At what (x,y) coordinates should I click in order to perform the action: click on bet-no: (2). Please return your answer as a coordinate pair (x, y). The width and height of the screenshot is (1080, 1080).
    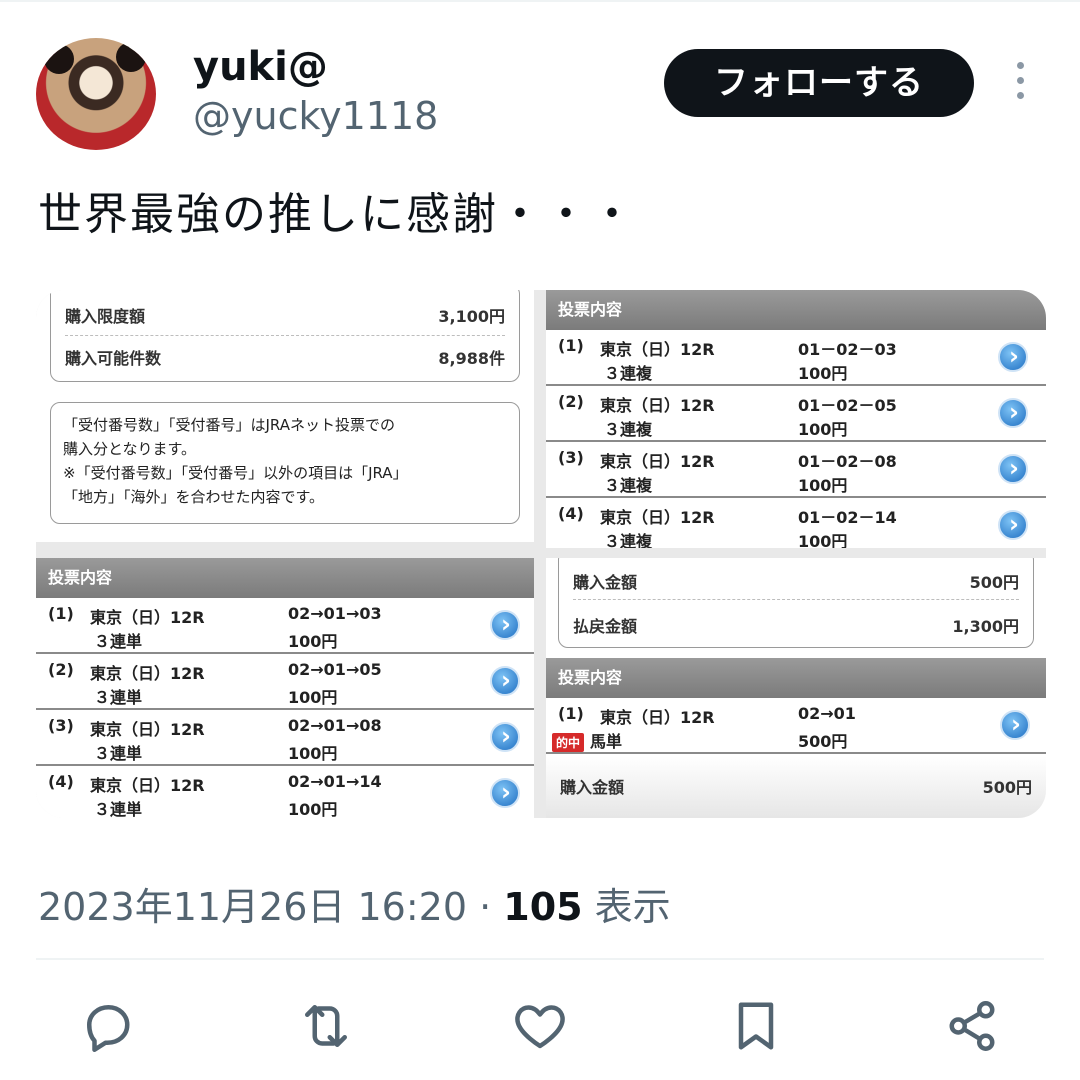
    Looking at the image, I should click on (61, 669).